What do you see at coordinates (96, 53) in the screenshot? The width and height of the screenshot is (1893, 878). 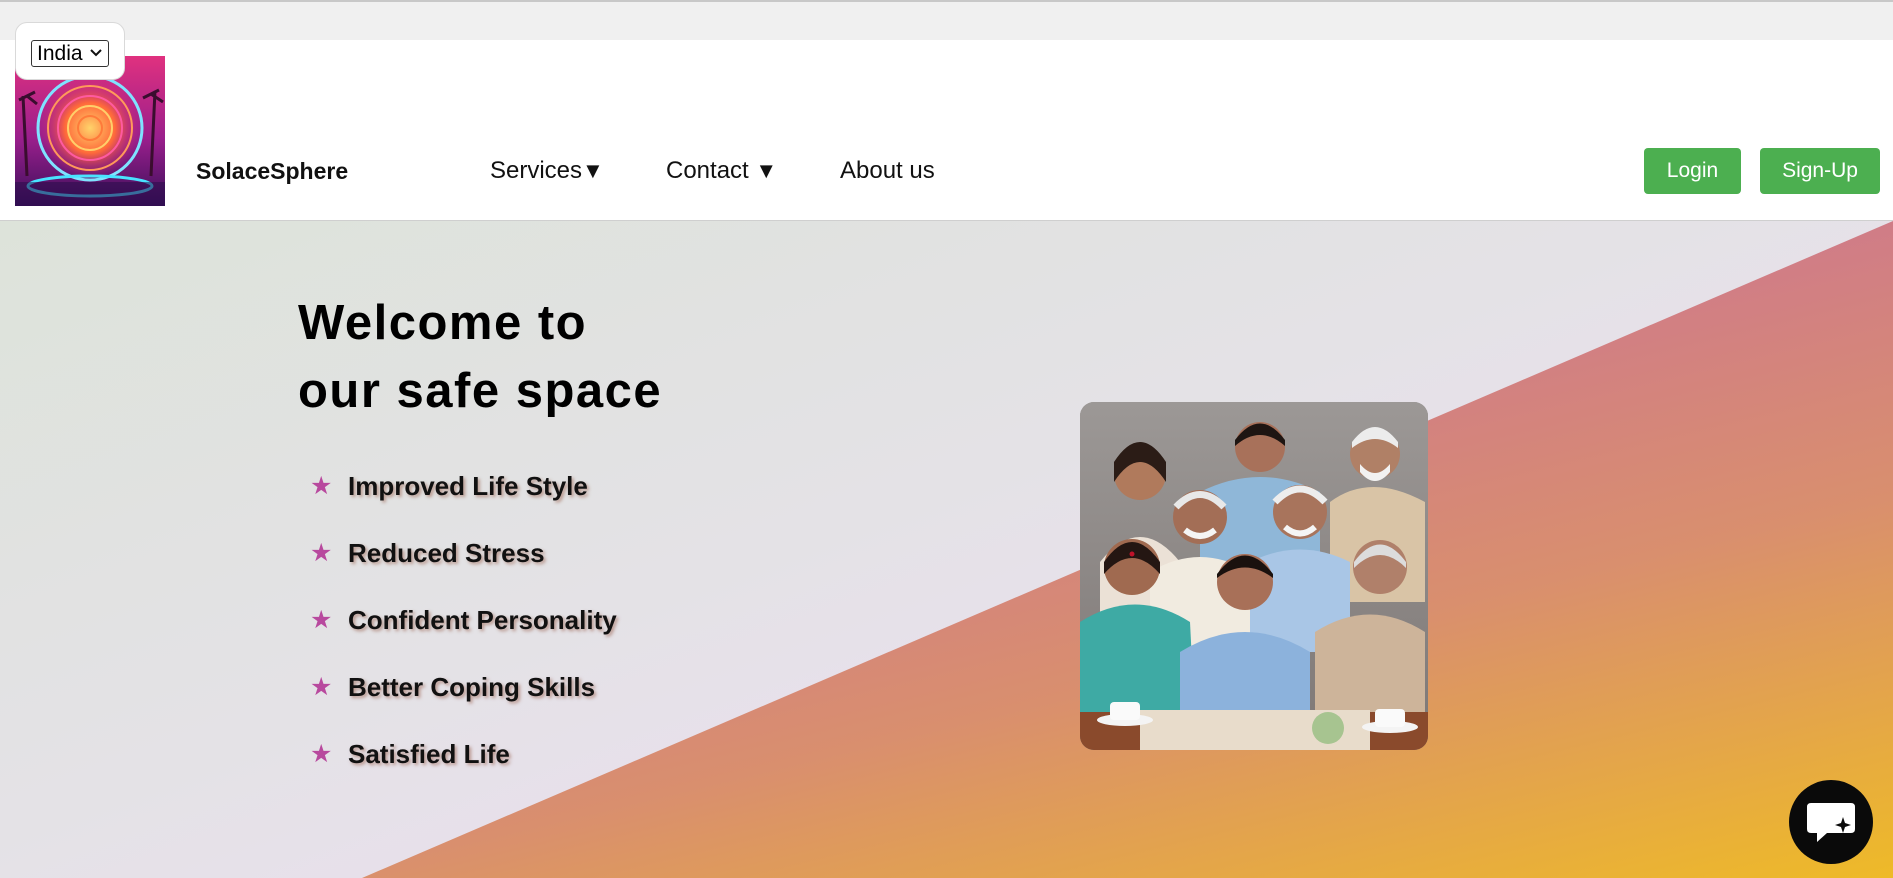 I see `chevron-down-icon` at bounding box center [96, 53].